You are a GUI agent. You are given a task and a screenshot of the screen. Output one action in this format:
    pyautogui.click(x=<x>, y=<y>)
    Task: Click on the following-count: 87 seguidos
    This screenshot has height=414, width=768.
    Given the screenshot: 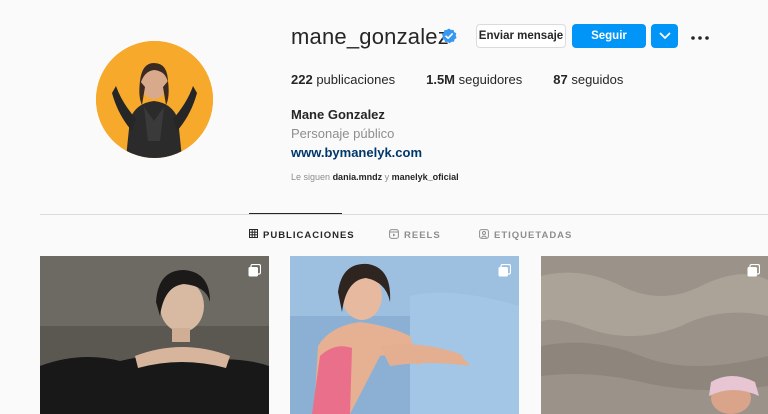 What is the action you would take?
    pyautogui.click(x=588, y=79)
    